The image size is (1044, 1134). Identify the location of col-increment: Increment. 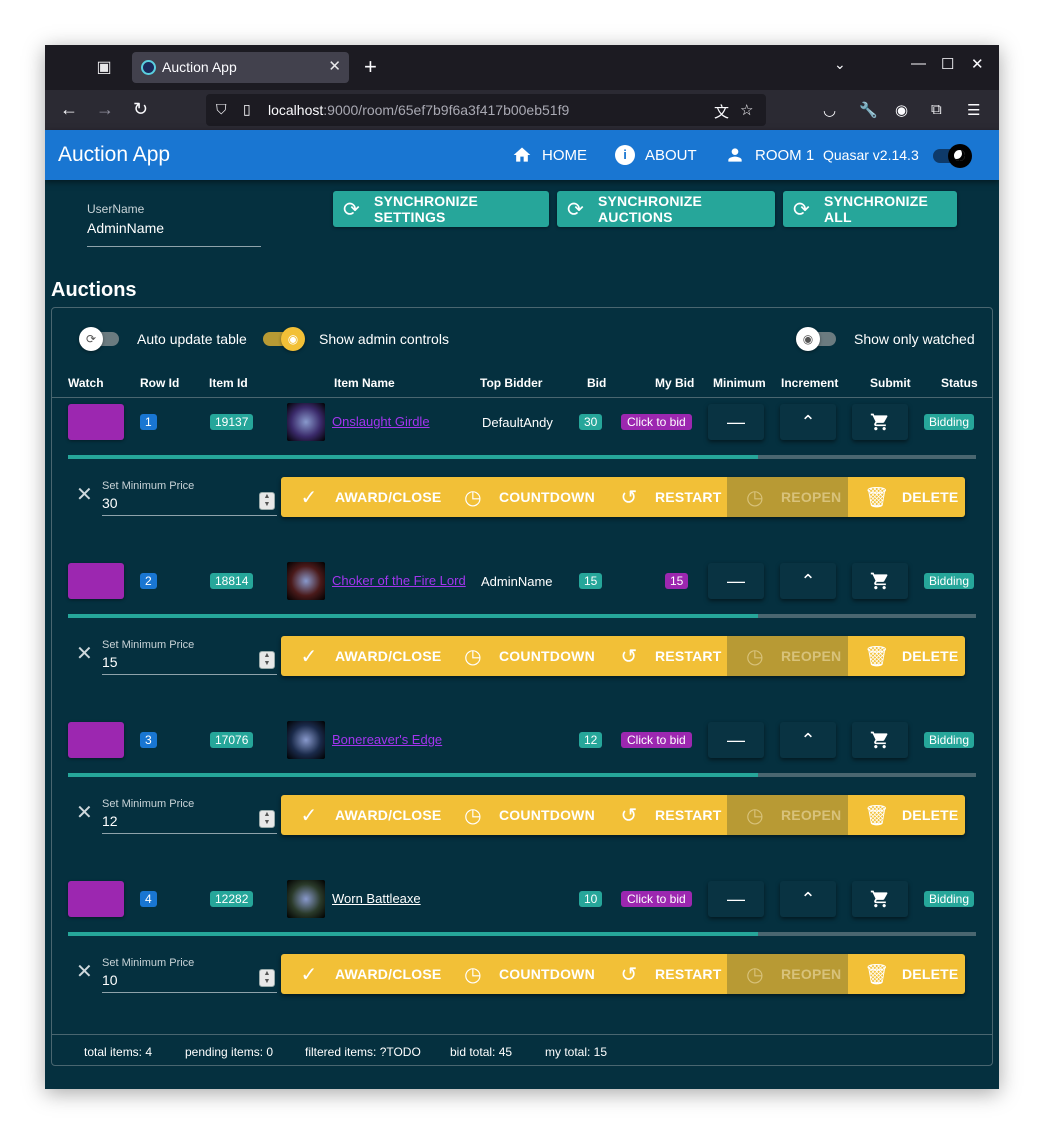
(809, 383).